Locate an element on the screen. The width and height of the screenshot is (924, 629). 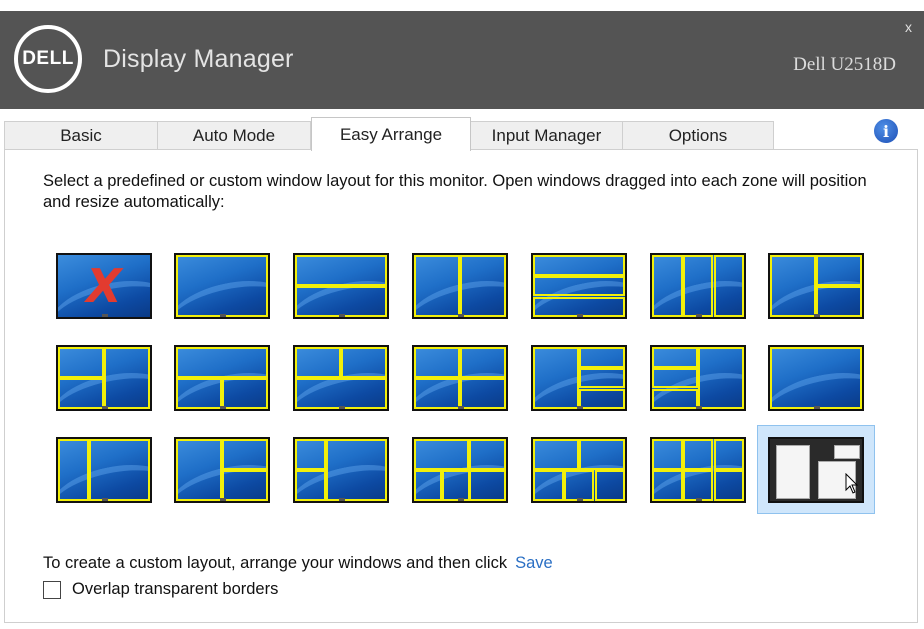
layout-left-2-right-1b is located at coordinates (341, 470).